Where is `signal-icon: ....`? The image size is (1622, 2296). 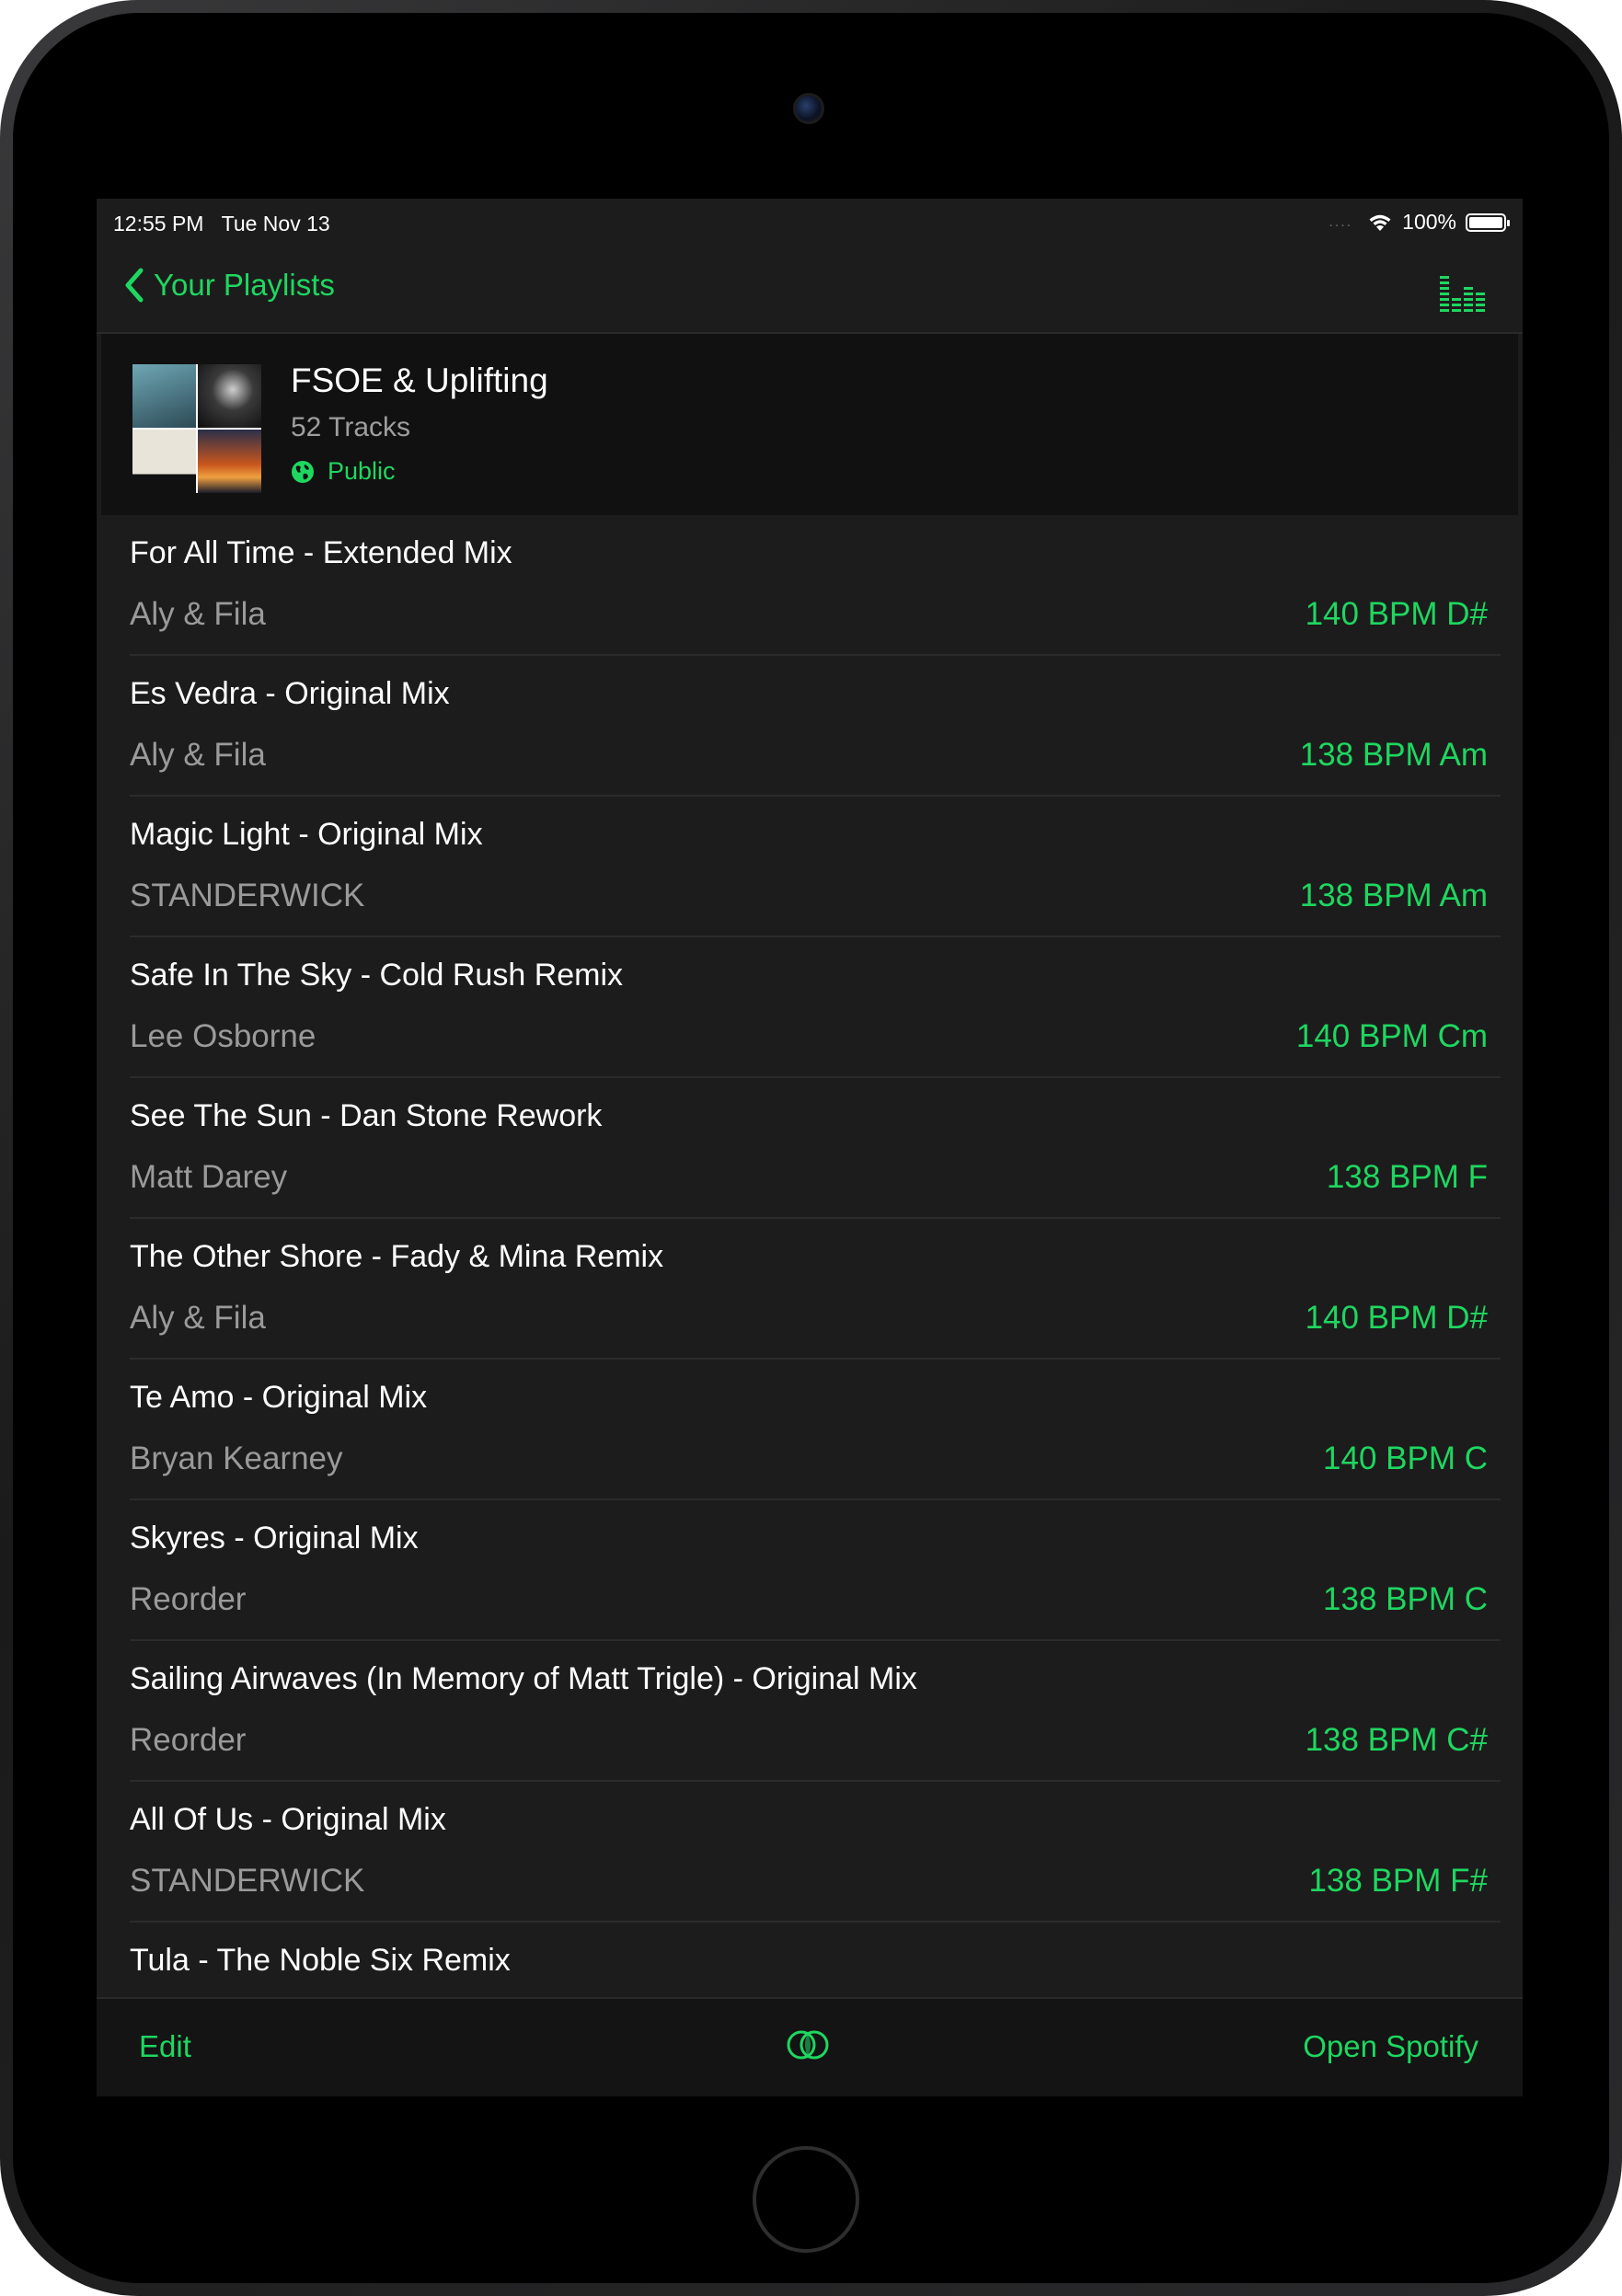 signal-icon: .... is located at coordinates (1341, 221).